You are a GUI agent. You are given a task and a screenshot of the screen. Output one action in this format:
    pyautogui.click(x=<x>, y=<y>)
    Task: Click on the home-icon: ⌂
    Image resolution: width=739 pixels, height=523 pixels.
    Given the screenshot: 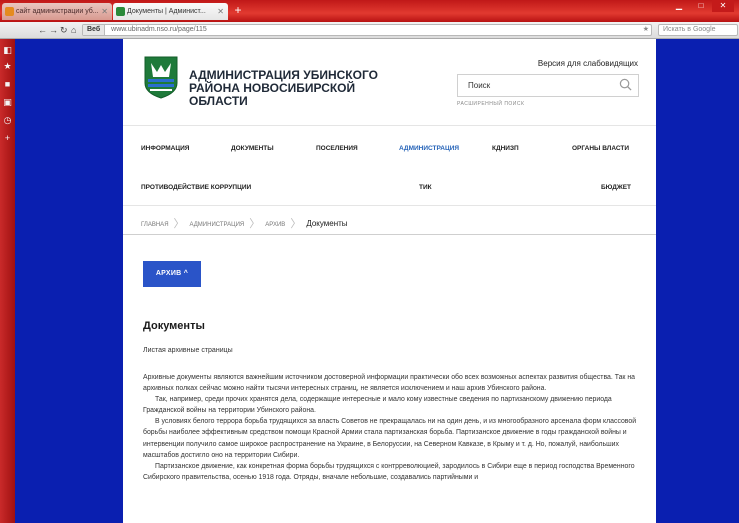 What is the action you would take?
    pyautogui.click(x=73, y=30)
    